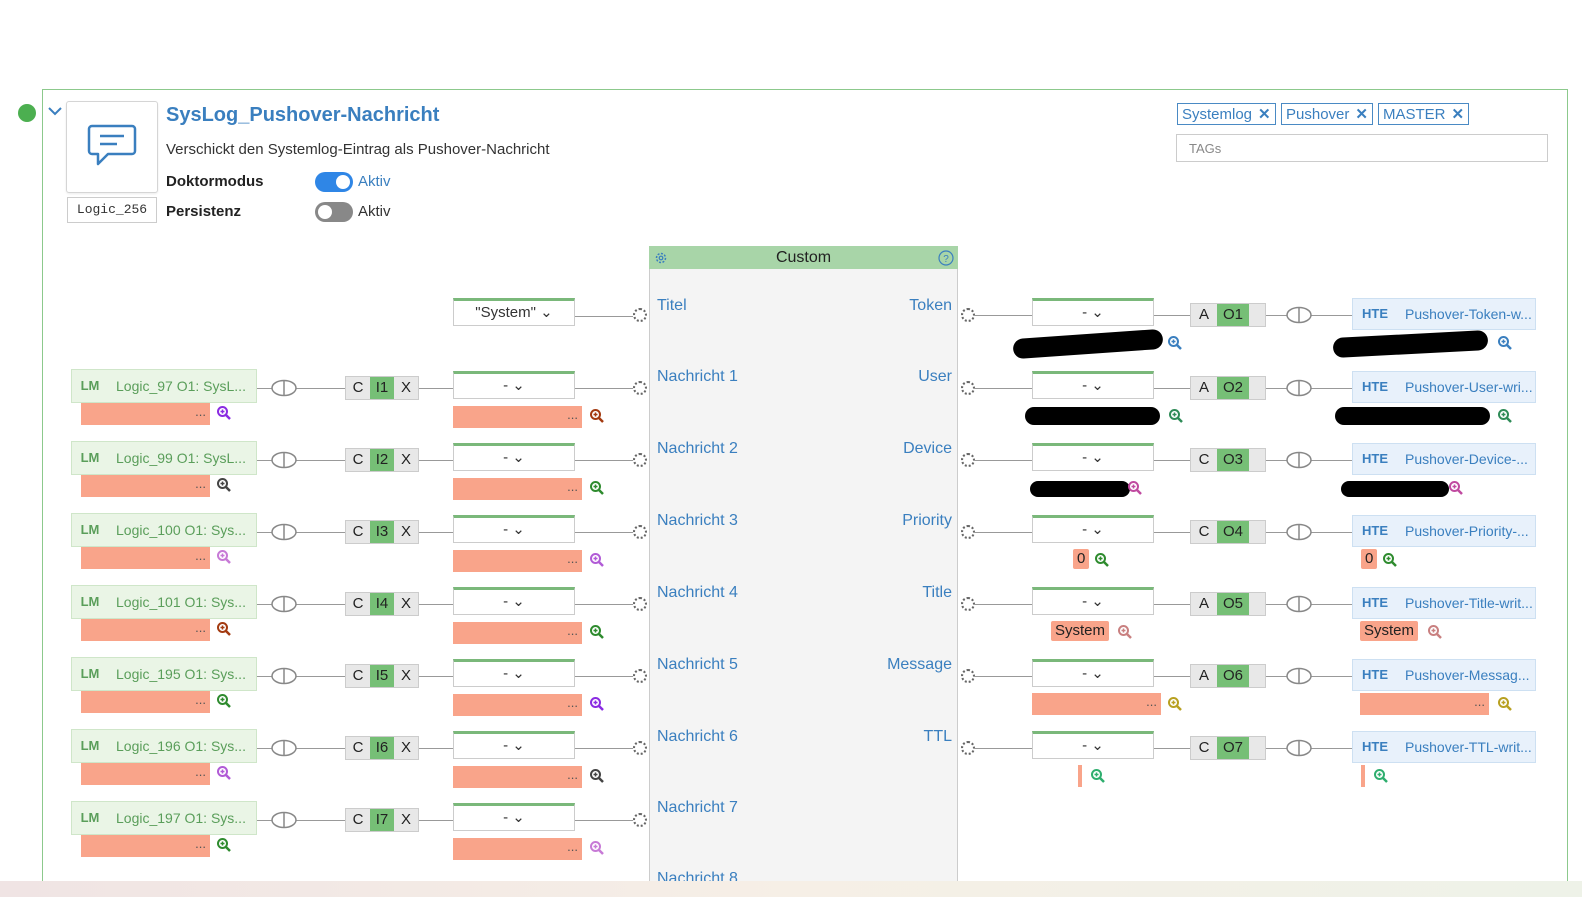 This screenshot has width=1582, height=897. What do you see at coordinates (382, 460) in the screenshot?
I see `input-mapping: C I2 X` at bounding box center [382, 460].